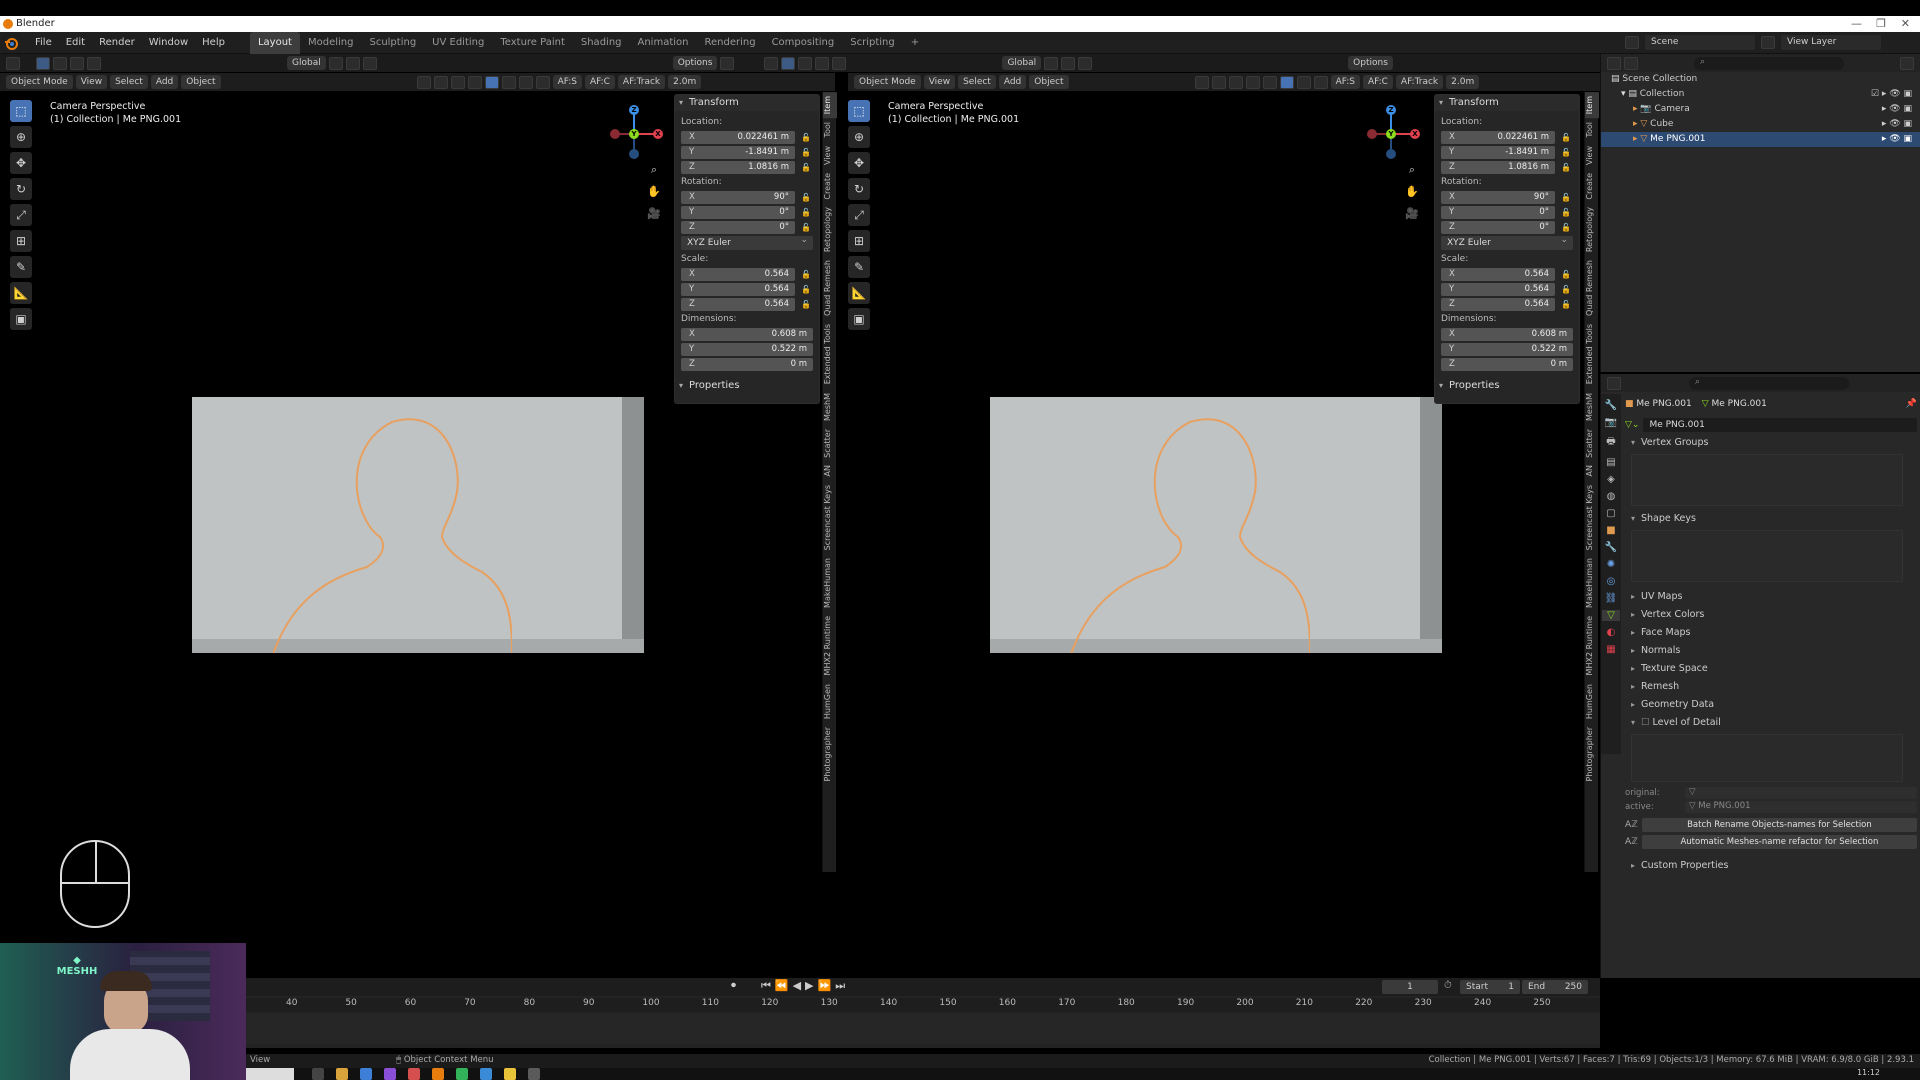 The width and height of the screenshot is (1920, 1080). I want to click on section-custom-properties: Custom Properties, so click(1771, 866).